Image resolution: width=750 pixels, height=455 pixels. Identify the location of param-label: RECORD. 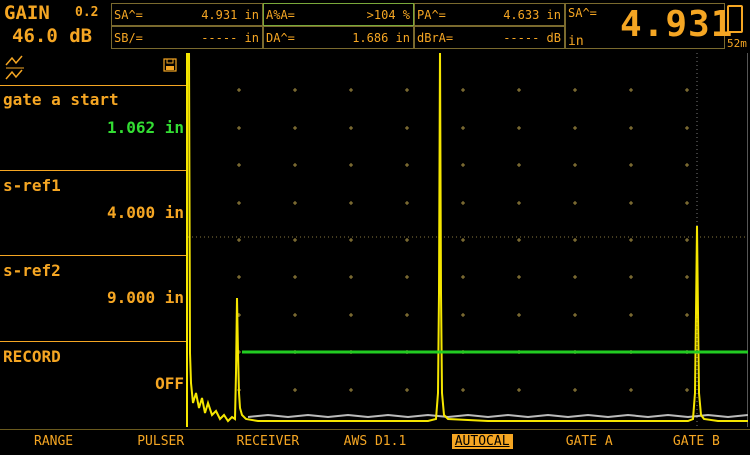
(32, 356).